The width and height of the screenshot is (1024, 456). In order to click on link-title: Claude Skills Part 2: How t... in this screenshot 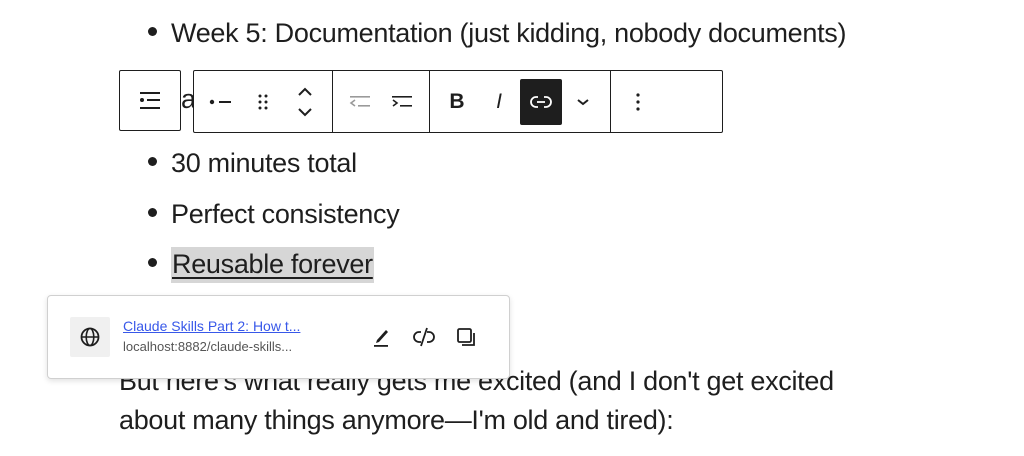, I will do `click(211, 326)`.